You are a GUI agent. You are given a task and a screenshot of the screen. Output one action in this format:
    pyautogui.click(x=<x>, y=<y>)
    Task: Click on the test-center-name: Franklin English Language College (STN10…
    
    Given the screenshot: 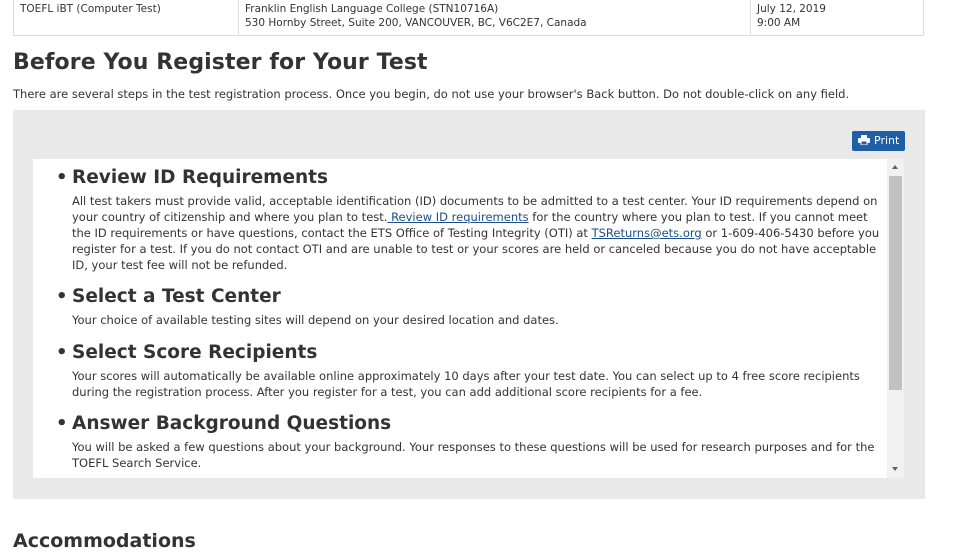 What is the action you would take?
    pyautogui.click(x=372, y=9)
    